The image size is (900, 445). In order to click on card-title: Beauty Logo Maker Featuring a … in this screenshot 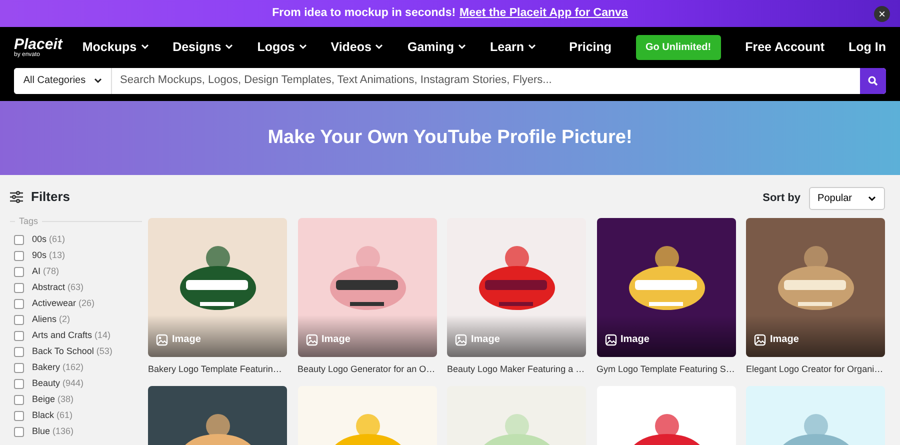, I will do `click(516, 369)`.